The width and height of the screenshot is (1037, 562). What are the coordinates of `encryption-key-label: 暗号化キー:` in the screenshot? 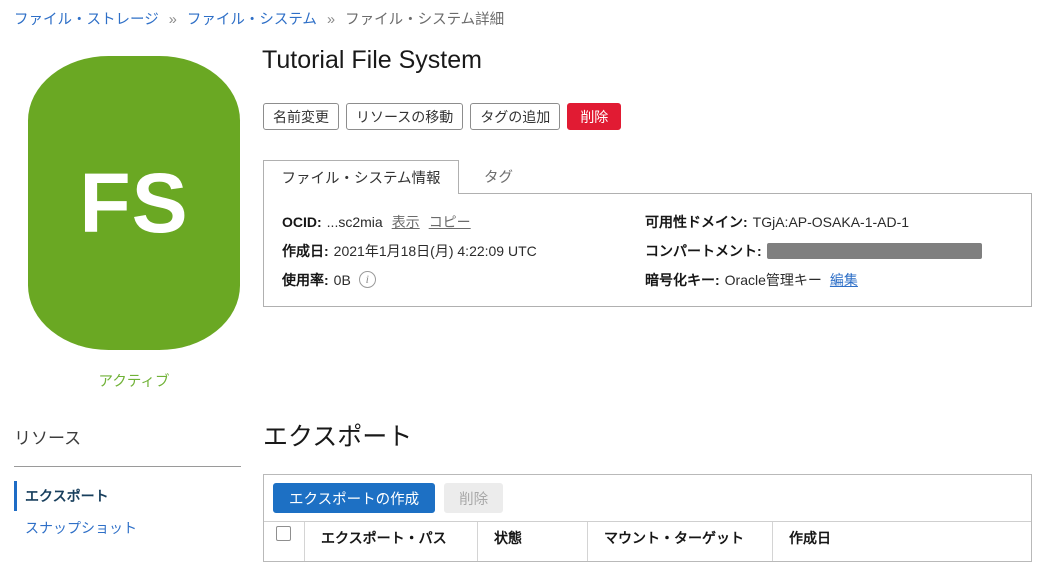 It's located at (682, 279).